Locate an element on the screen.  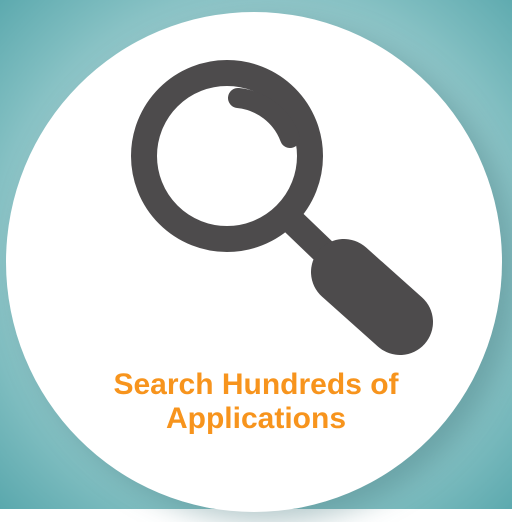
caption-line-1: Search Hundreds of is located at coordinates (256, 384).